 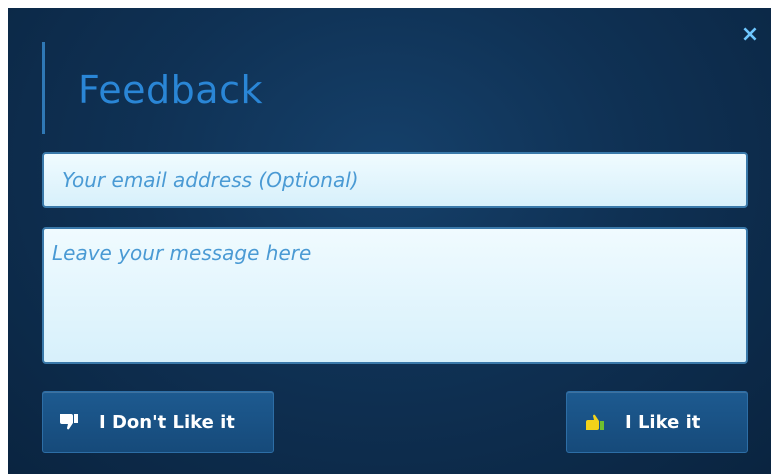 What do you see at coordinates (170, 90) in the screenshot?
I see `dialog-title: Feedback` at bounding box center [170, 90].